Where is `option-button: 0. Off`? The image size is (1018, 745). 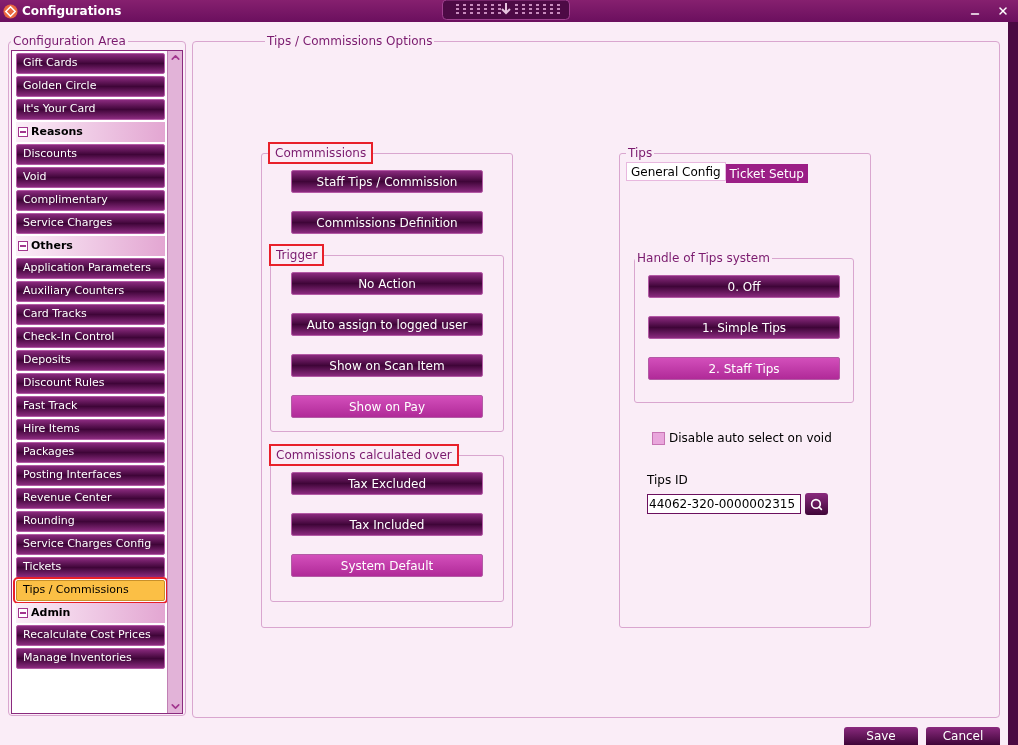
option-button: 0. Off is located at coordinates (744, 286).